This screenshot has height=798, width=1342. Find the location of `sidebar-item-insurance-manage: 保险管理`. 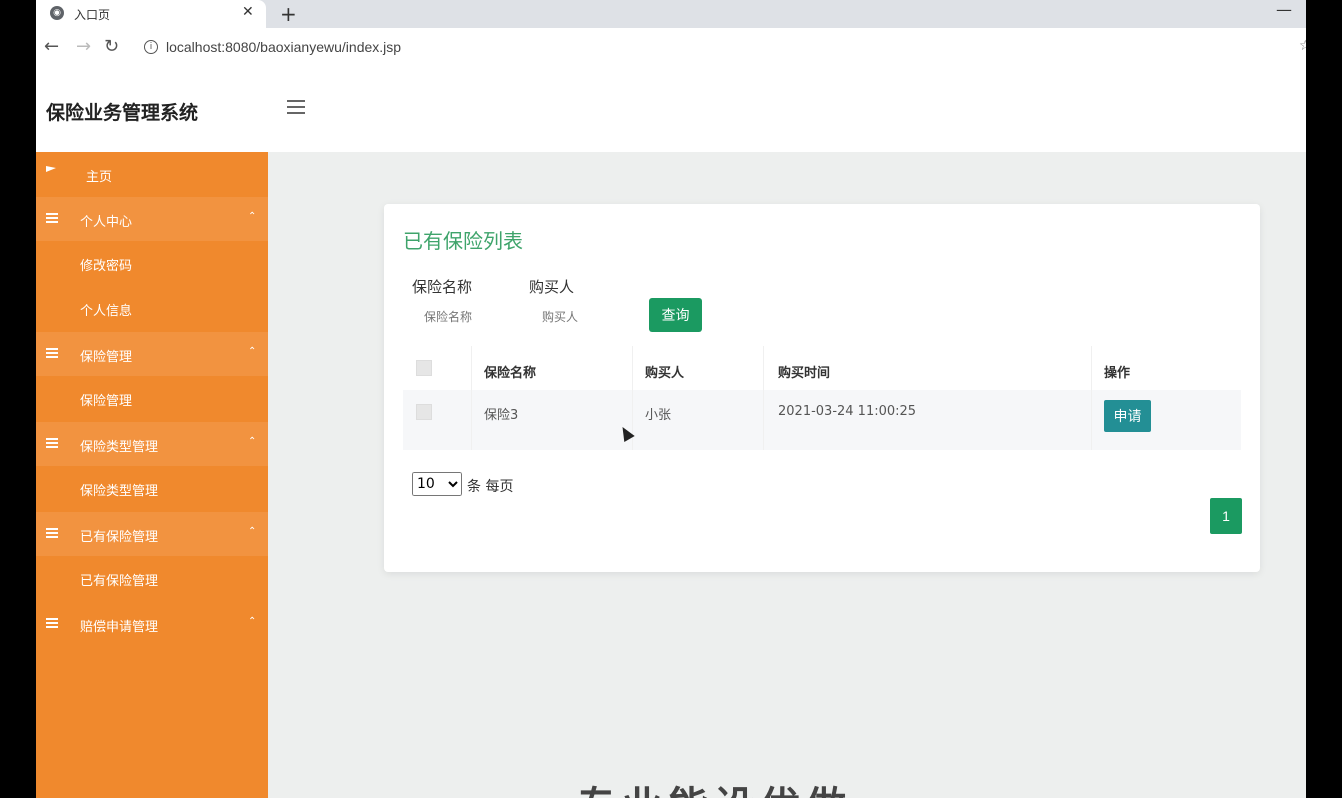

sidebar-item-insurance-manage: 保险管理 is located at coordinates (152, 398).